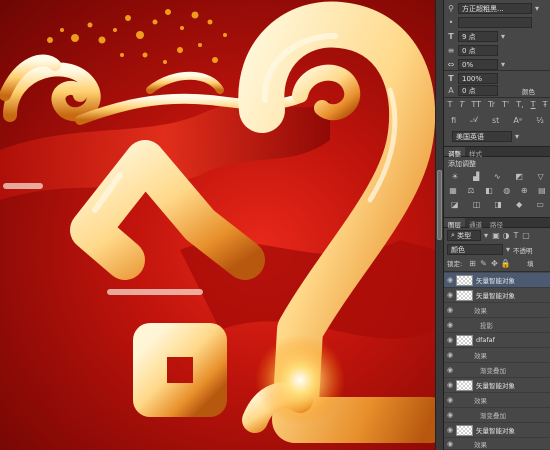 This screenshot has height=450, width=550. What do you see at coordinates (475, 223) in the screenshot?
I see `tab-channels: 通道` at bounding box center [475, 223].